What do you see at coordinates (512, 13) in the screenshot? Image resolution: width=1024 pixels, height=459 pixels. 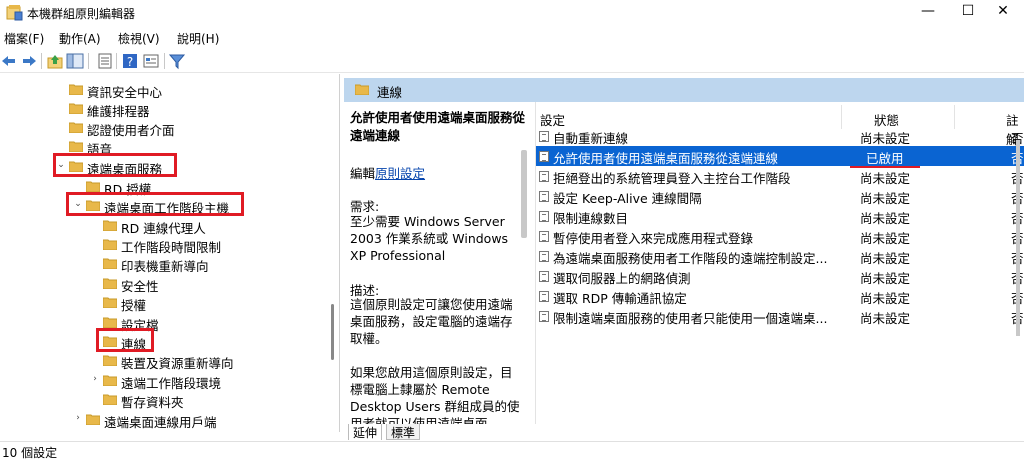 I see `title-bar: 本機群組原則編輯器 — ☐ ✕` at bounding box center [512, 13].